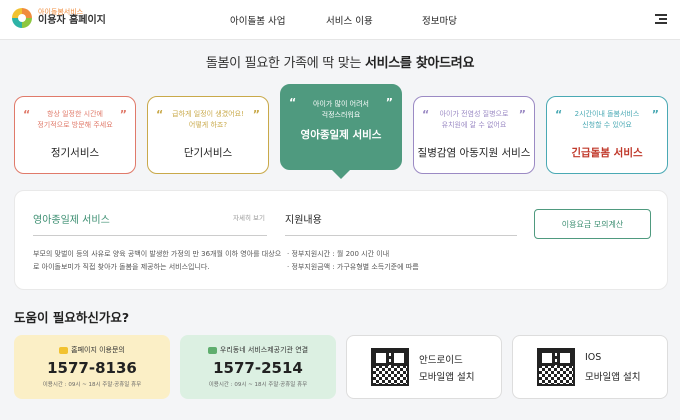 This screenshot has height=420, width=680. Describe the element at coordinates (341, 115) in the screenshot. I see `card-quote-line: 걱정스러워요` at that location.